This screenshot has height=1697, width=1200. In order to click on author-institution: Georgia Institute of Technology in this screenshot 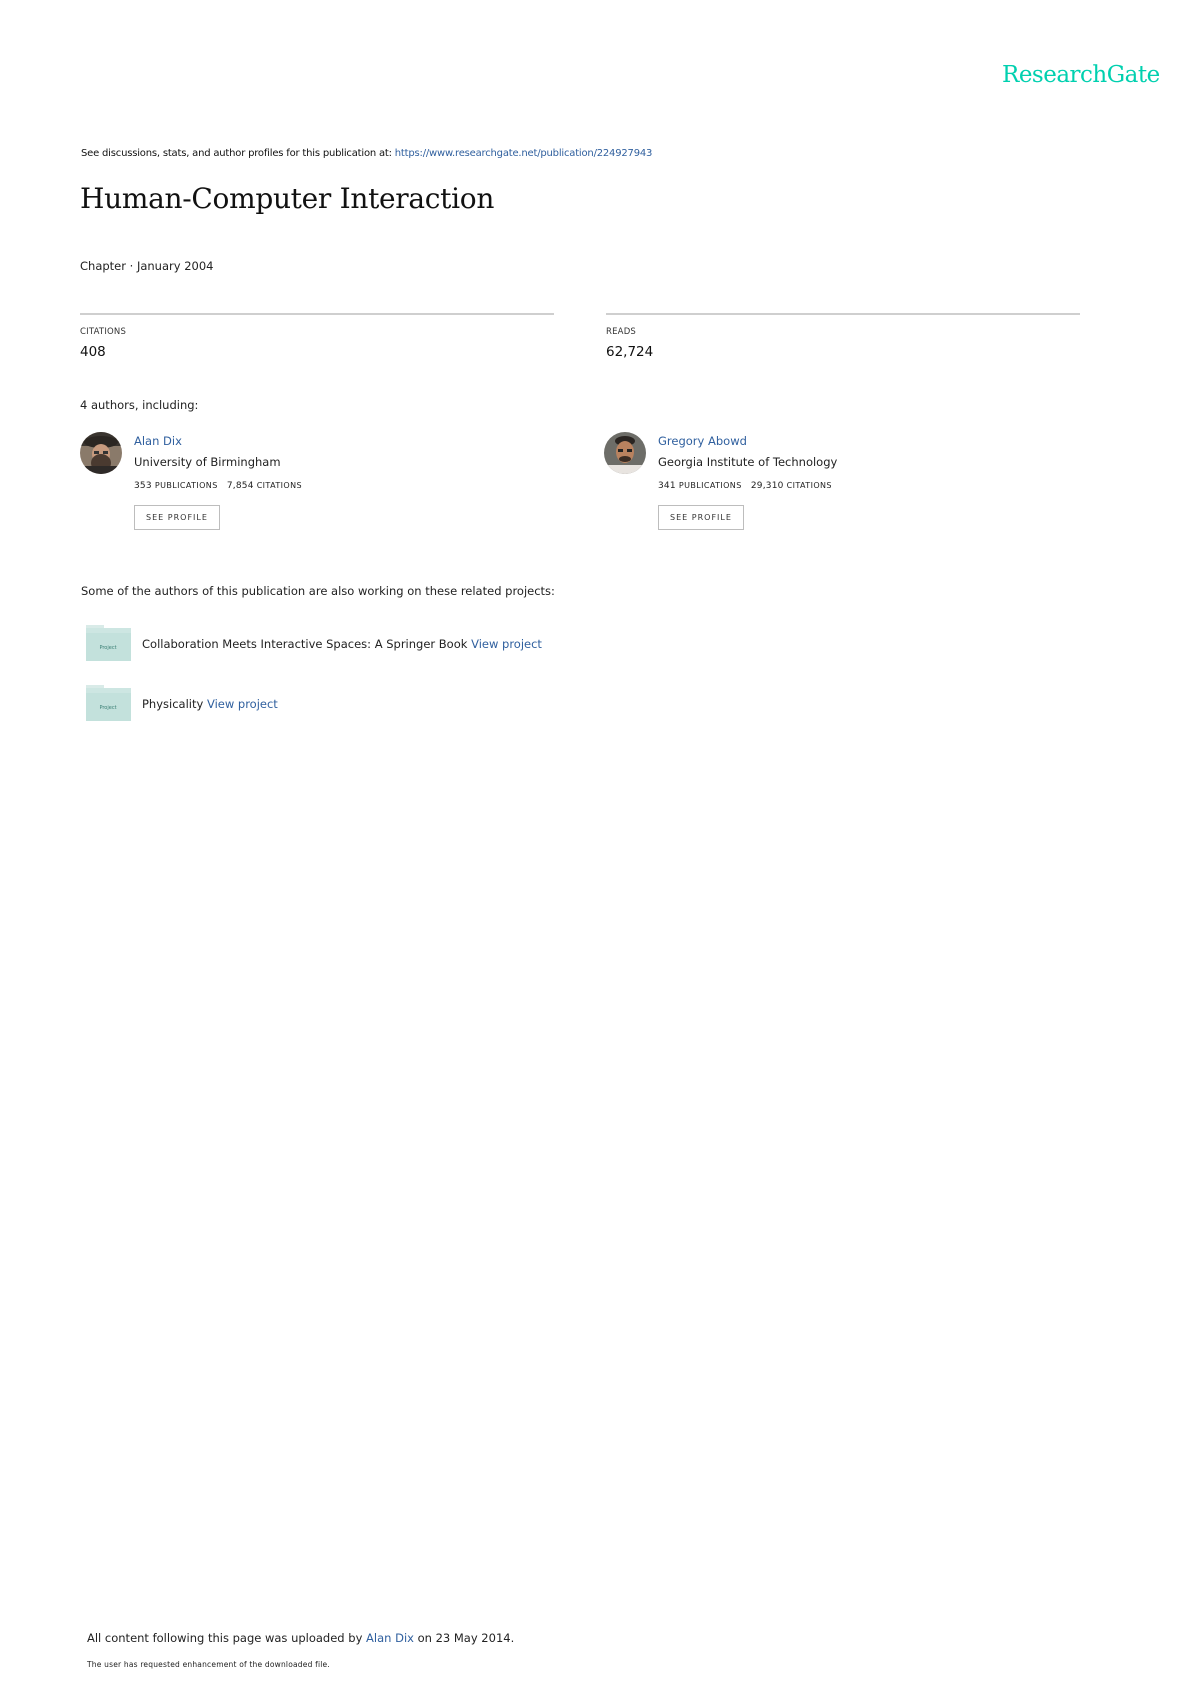, I will do `click(748, 462)`.